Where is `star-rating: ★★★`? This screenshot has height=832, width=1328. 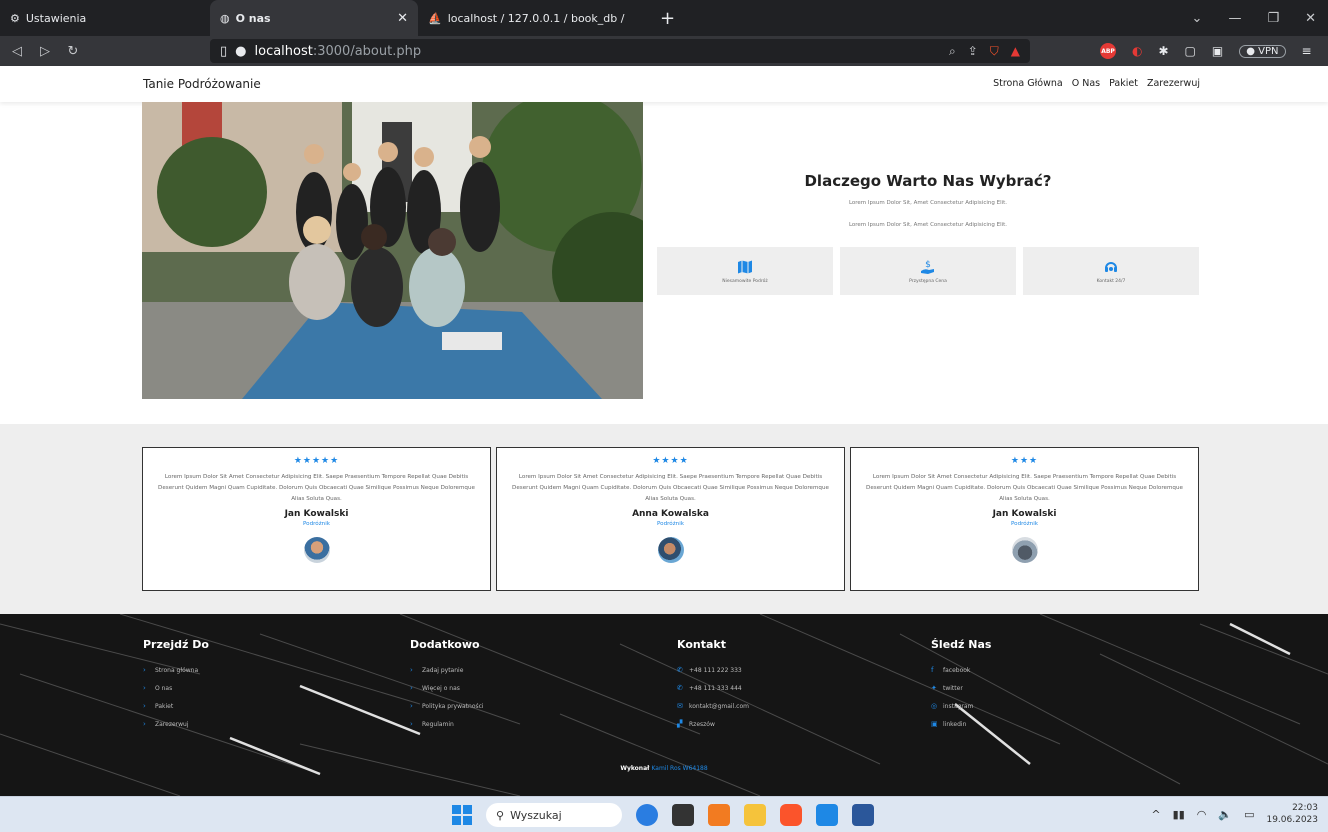 star-rating: ★★★ is located at coordinates (1024, 461).